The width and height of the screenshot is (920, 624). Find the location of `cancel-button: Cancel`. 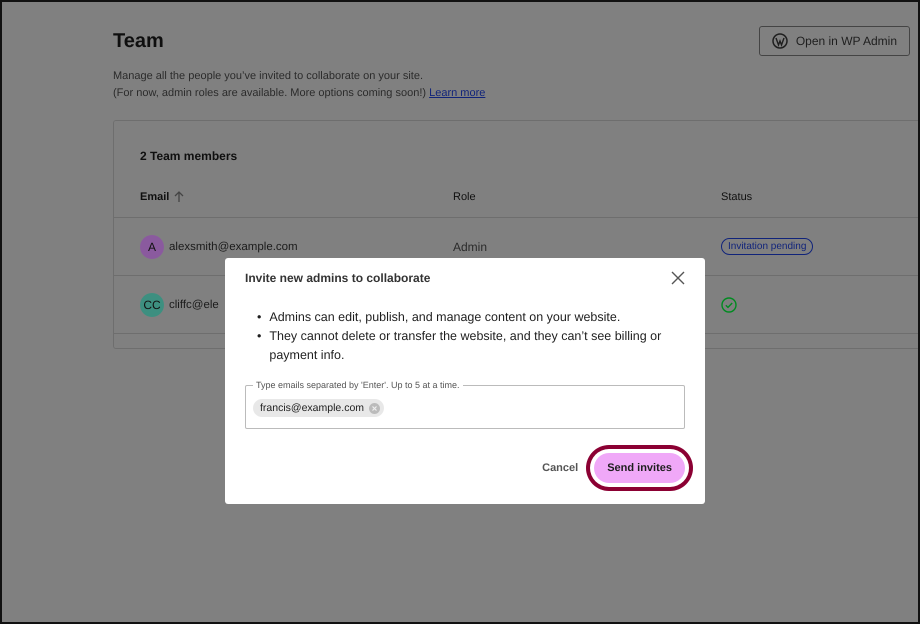

cancel-button: Cancel is located at coordinates (560, 468).